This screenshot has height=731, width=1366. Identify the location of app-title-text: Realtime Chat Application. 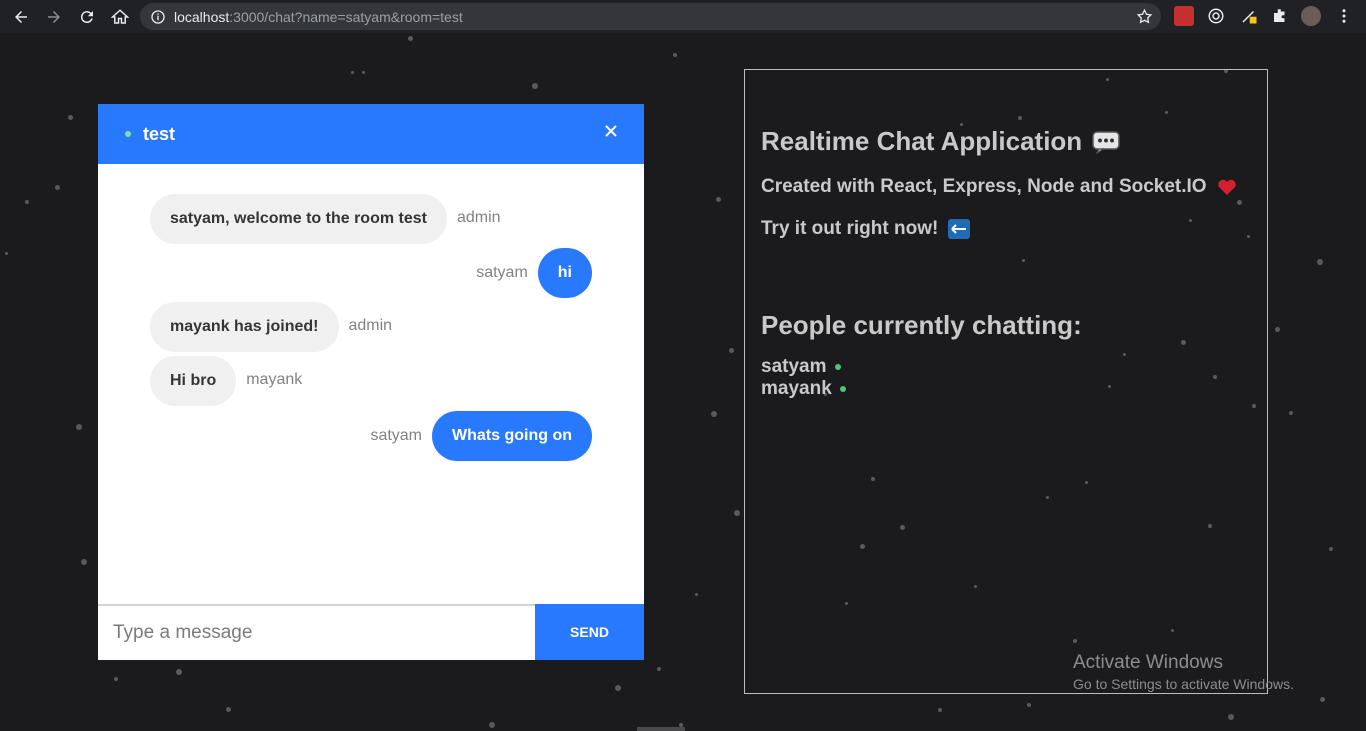
(922, 141).